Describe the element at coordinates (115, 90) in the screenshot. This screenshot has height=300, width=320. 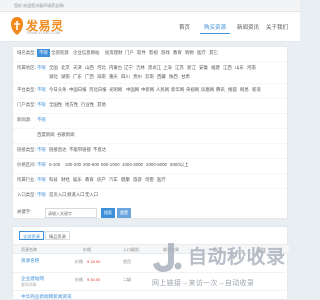
I see `filter-option: 光明网` at that location.